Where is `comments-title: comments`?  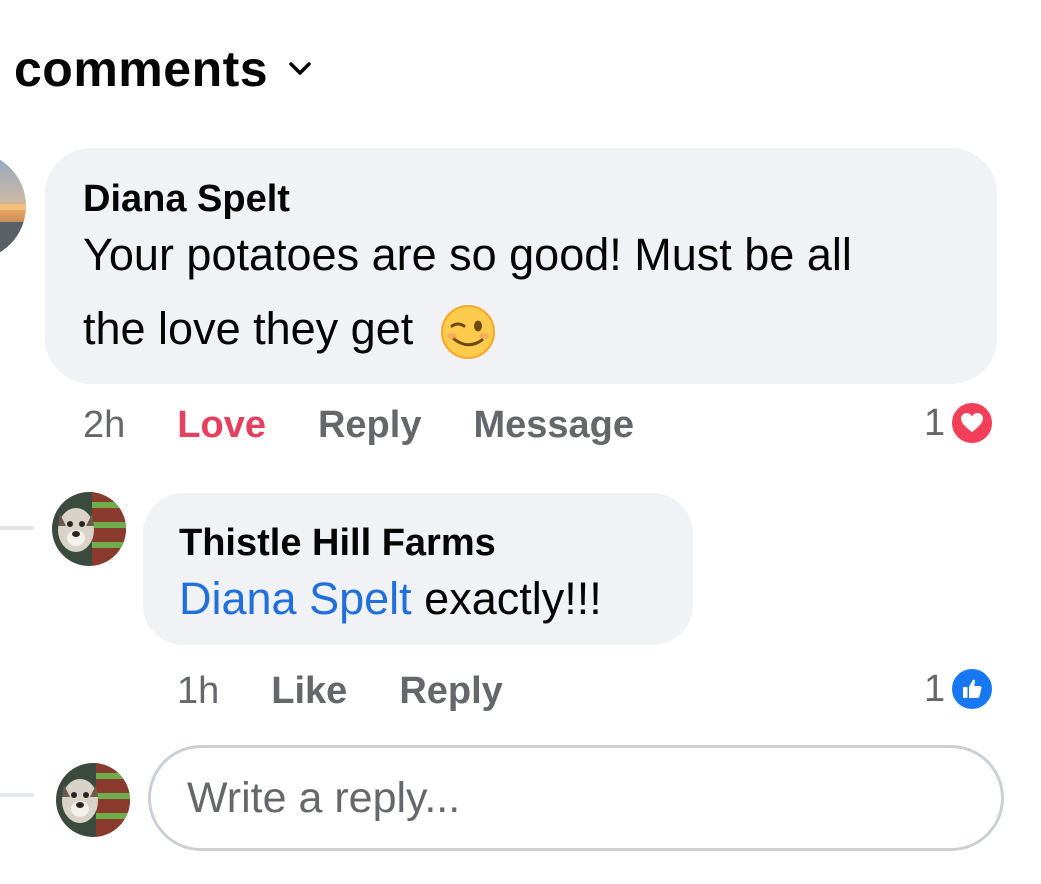 comments-title: comments is located at coordinates (141, 69).